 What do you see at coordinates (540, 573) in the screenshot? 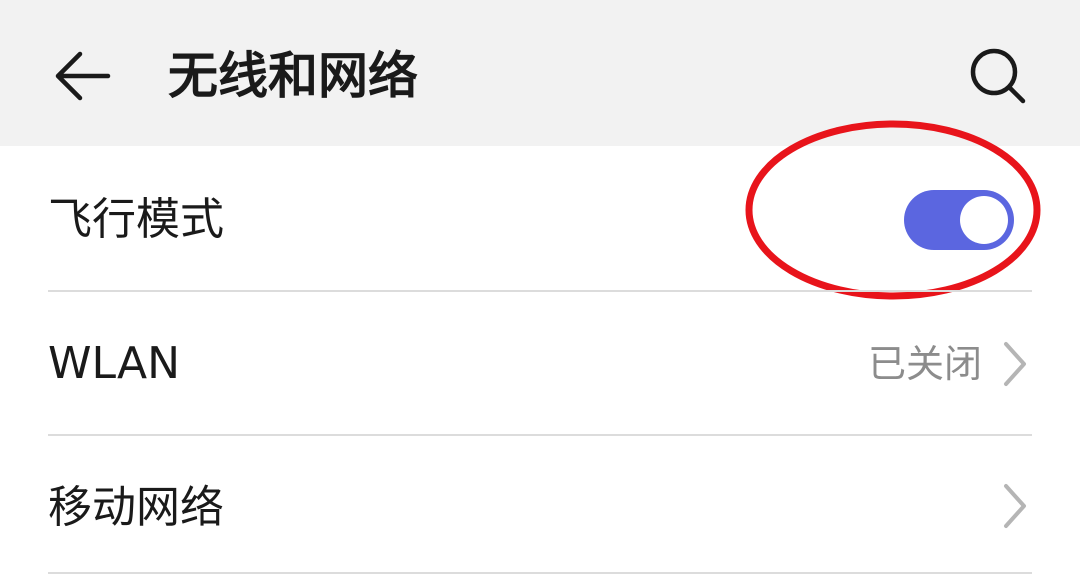
I see `row-divider` at bounding box center [540, 573].